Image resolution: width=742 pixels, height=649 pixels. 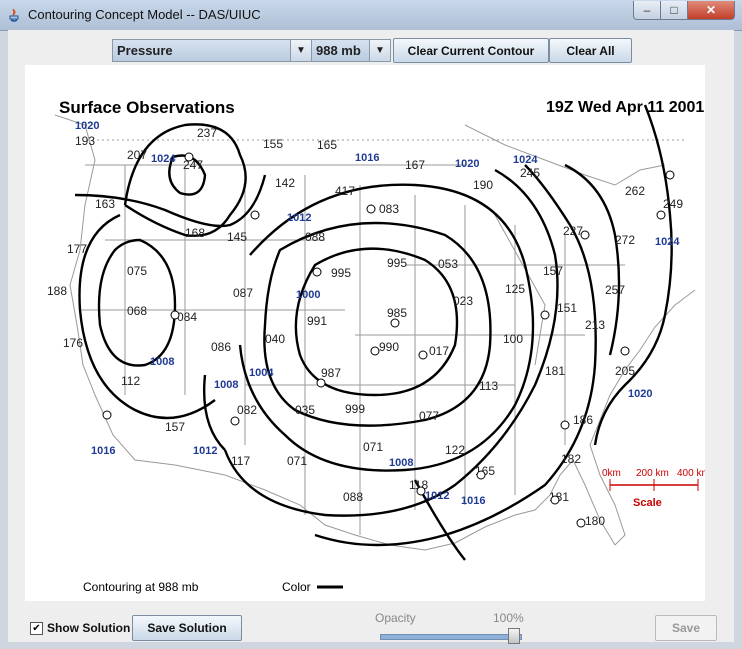 I want to click on show-solution-checkbox: ✔, so click(x=36, y=628).